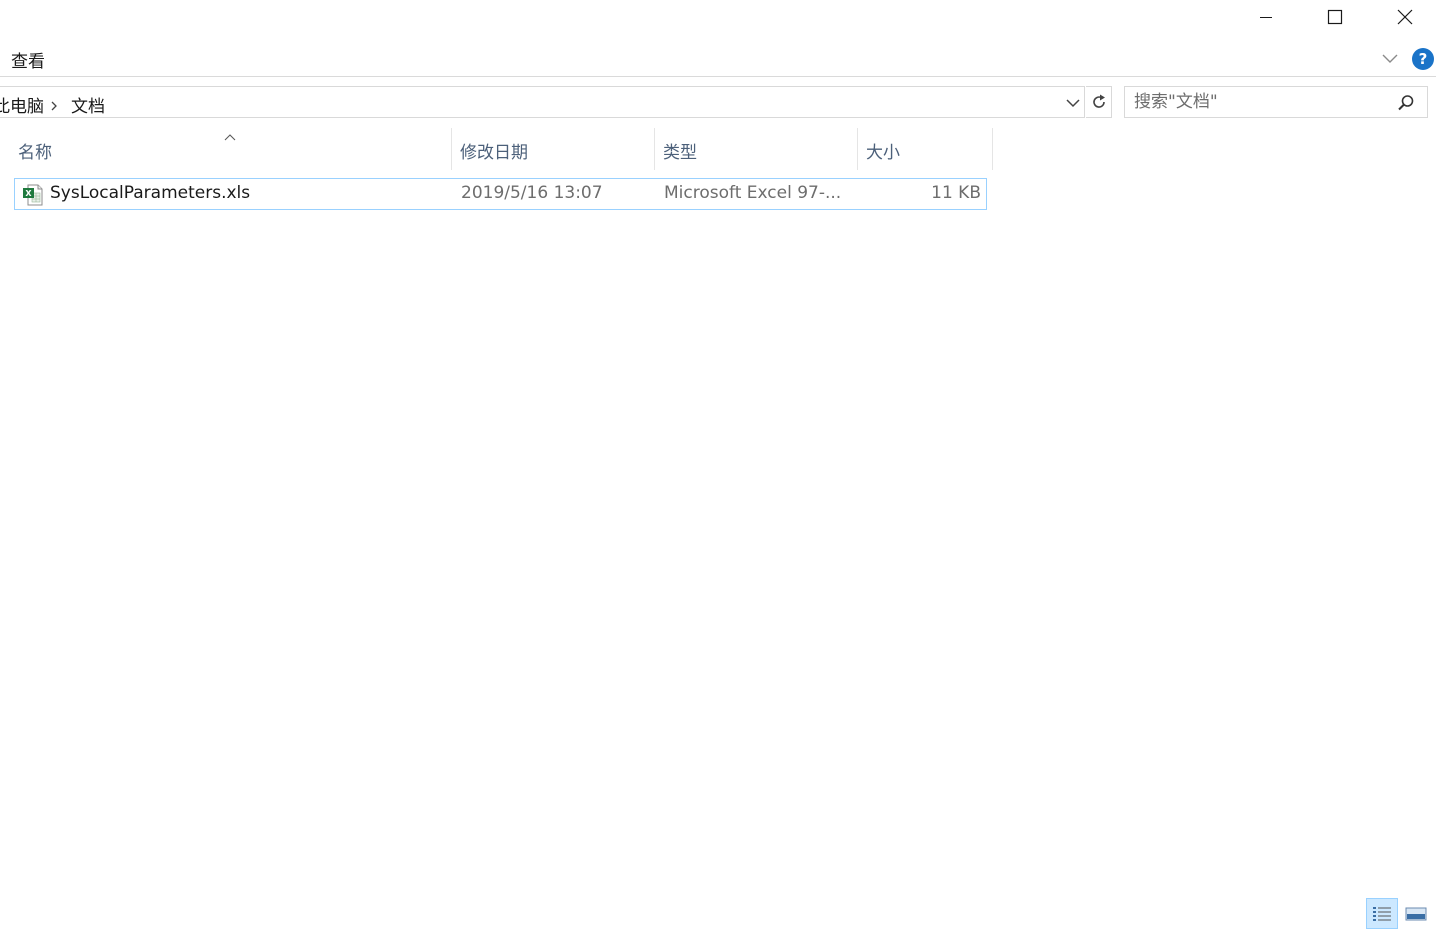 The image size is (1436, 929). What do you see at coordinates (542, 102) in the screenshot?
I see `address-bar: 此电脑 文档` at bounding box center [542, 102].